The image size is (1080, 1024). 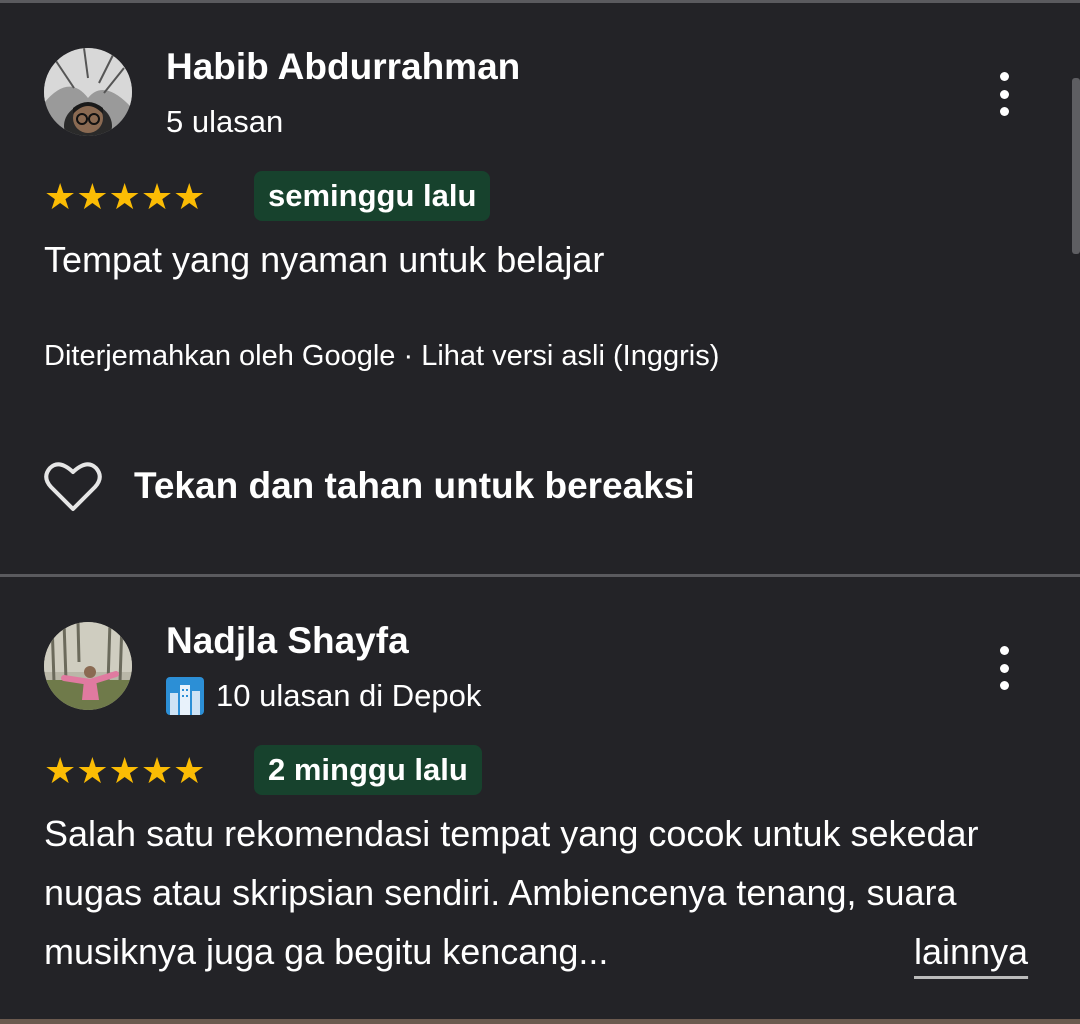 What do you see at coordinates (73, 486) in the screenshot?
I see `heart-icon` at bounding box center [73, 486].